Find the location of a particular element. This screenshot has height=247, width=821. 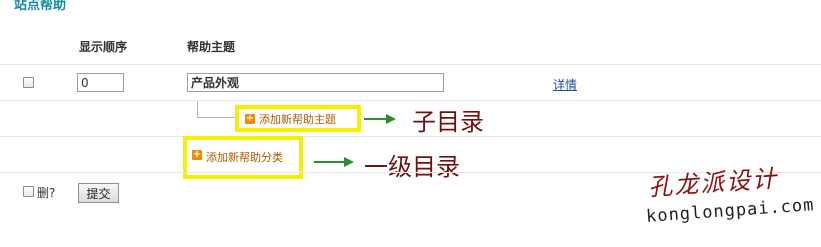

detail-link: 详情 is located at coordinates (565, 84).